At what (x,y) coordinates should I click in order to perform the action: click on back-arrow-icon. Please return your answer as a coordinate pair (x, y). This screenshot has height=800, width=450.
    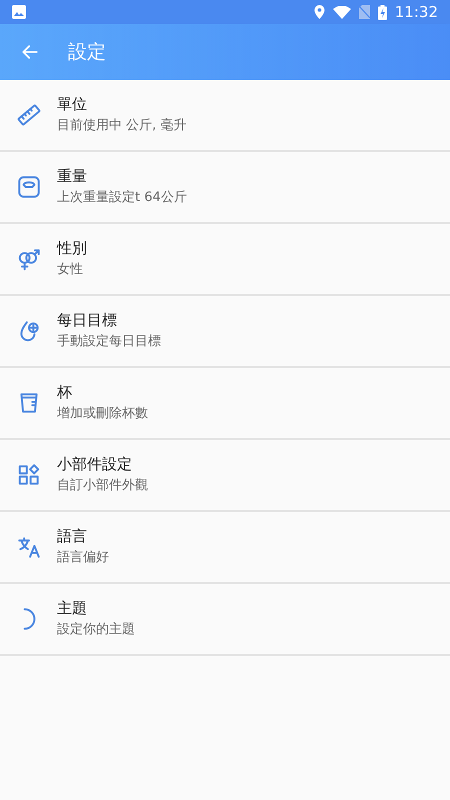
    Looking at the image, I should click on (30, 52).